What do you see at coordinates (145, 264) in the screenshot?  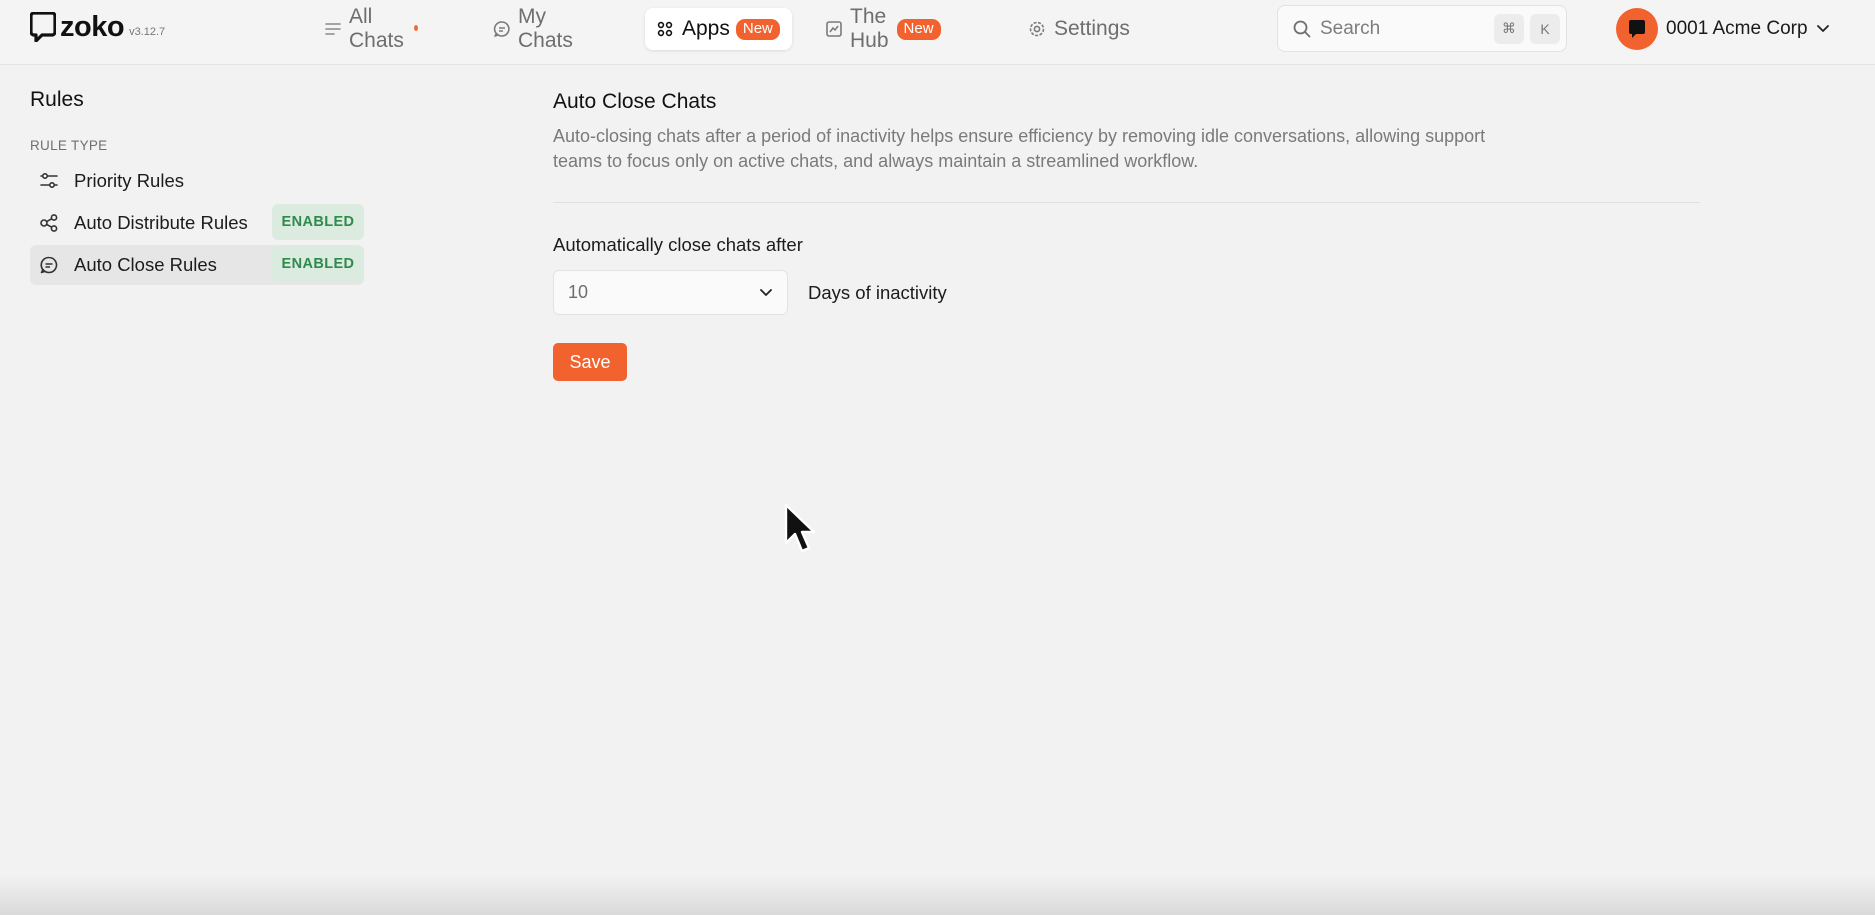 I see `sidebar-item-label: Auto Close Rules` at bounding box center [145, 264].